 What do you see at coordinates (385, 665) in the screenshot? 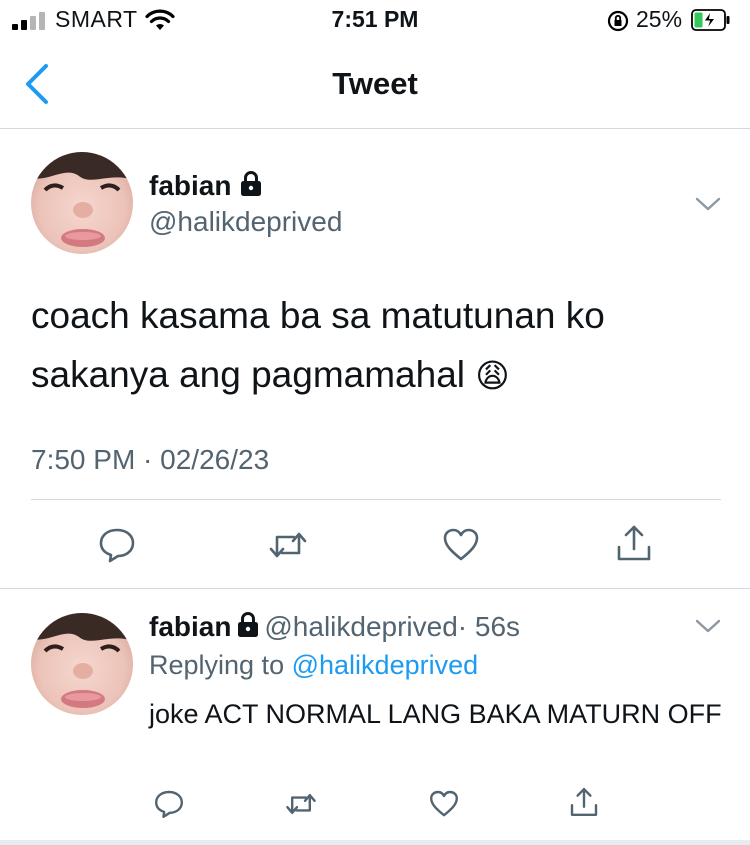
I see `replying-to-link: @halikdeprived` at bounding box center [385, 665].